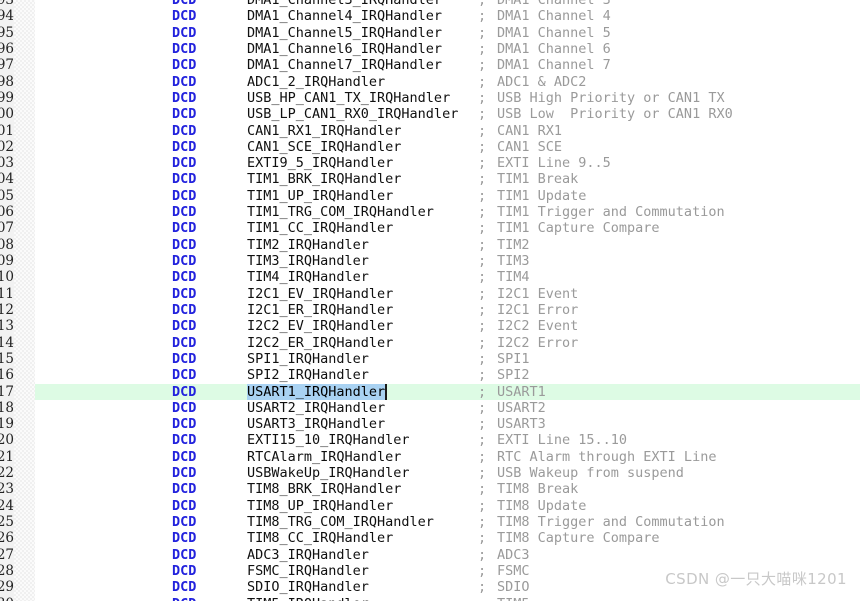 This screenshot has width=860, height=601. Describe the element at coordinates (308, 359) in the screenshot. I see `irq-handler-symbol: SPI1_IRQHandler` at that location.